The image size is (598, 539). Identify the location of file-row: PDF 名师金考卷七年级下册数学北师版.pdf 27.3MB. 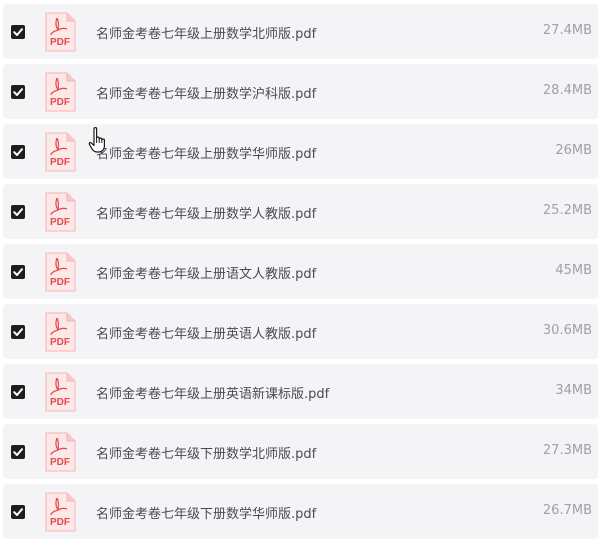
(300, 451).